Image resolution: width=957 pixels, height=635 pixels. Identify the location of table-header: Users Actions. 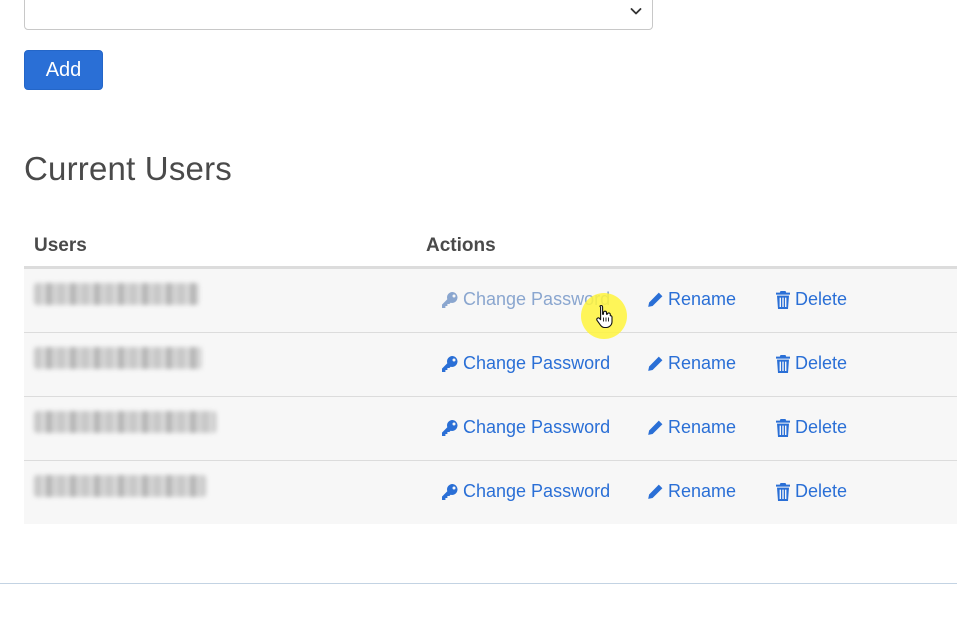
(490, 245).